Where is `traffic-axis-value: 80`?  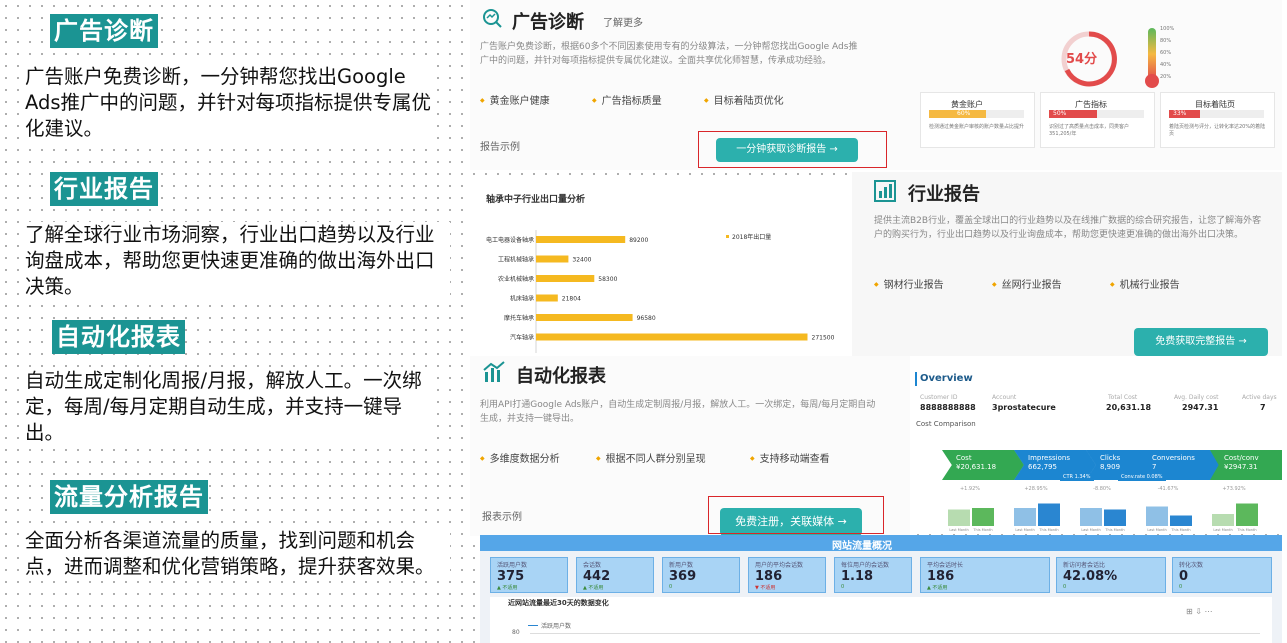
traffic-axis-value: 80 is located at coordinates (516, 632).